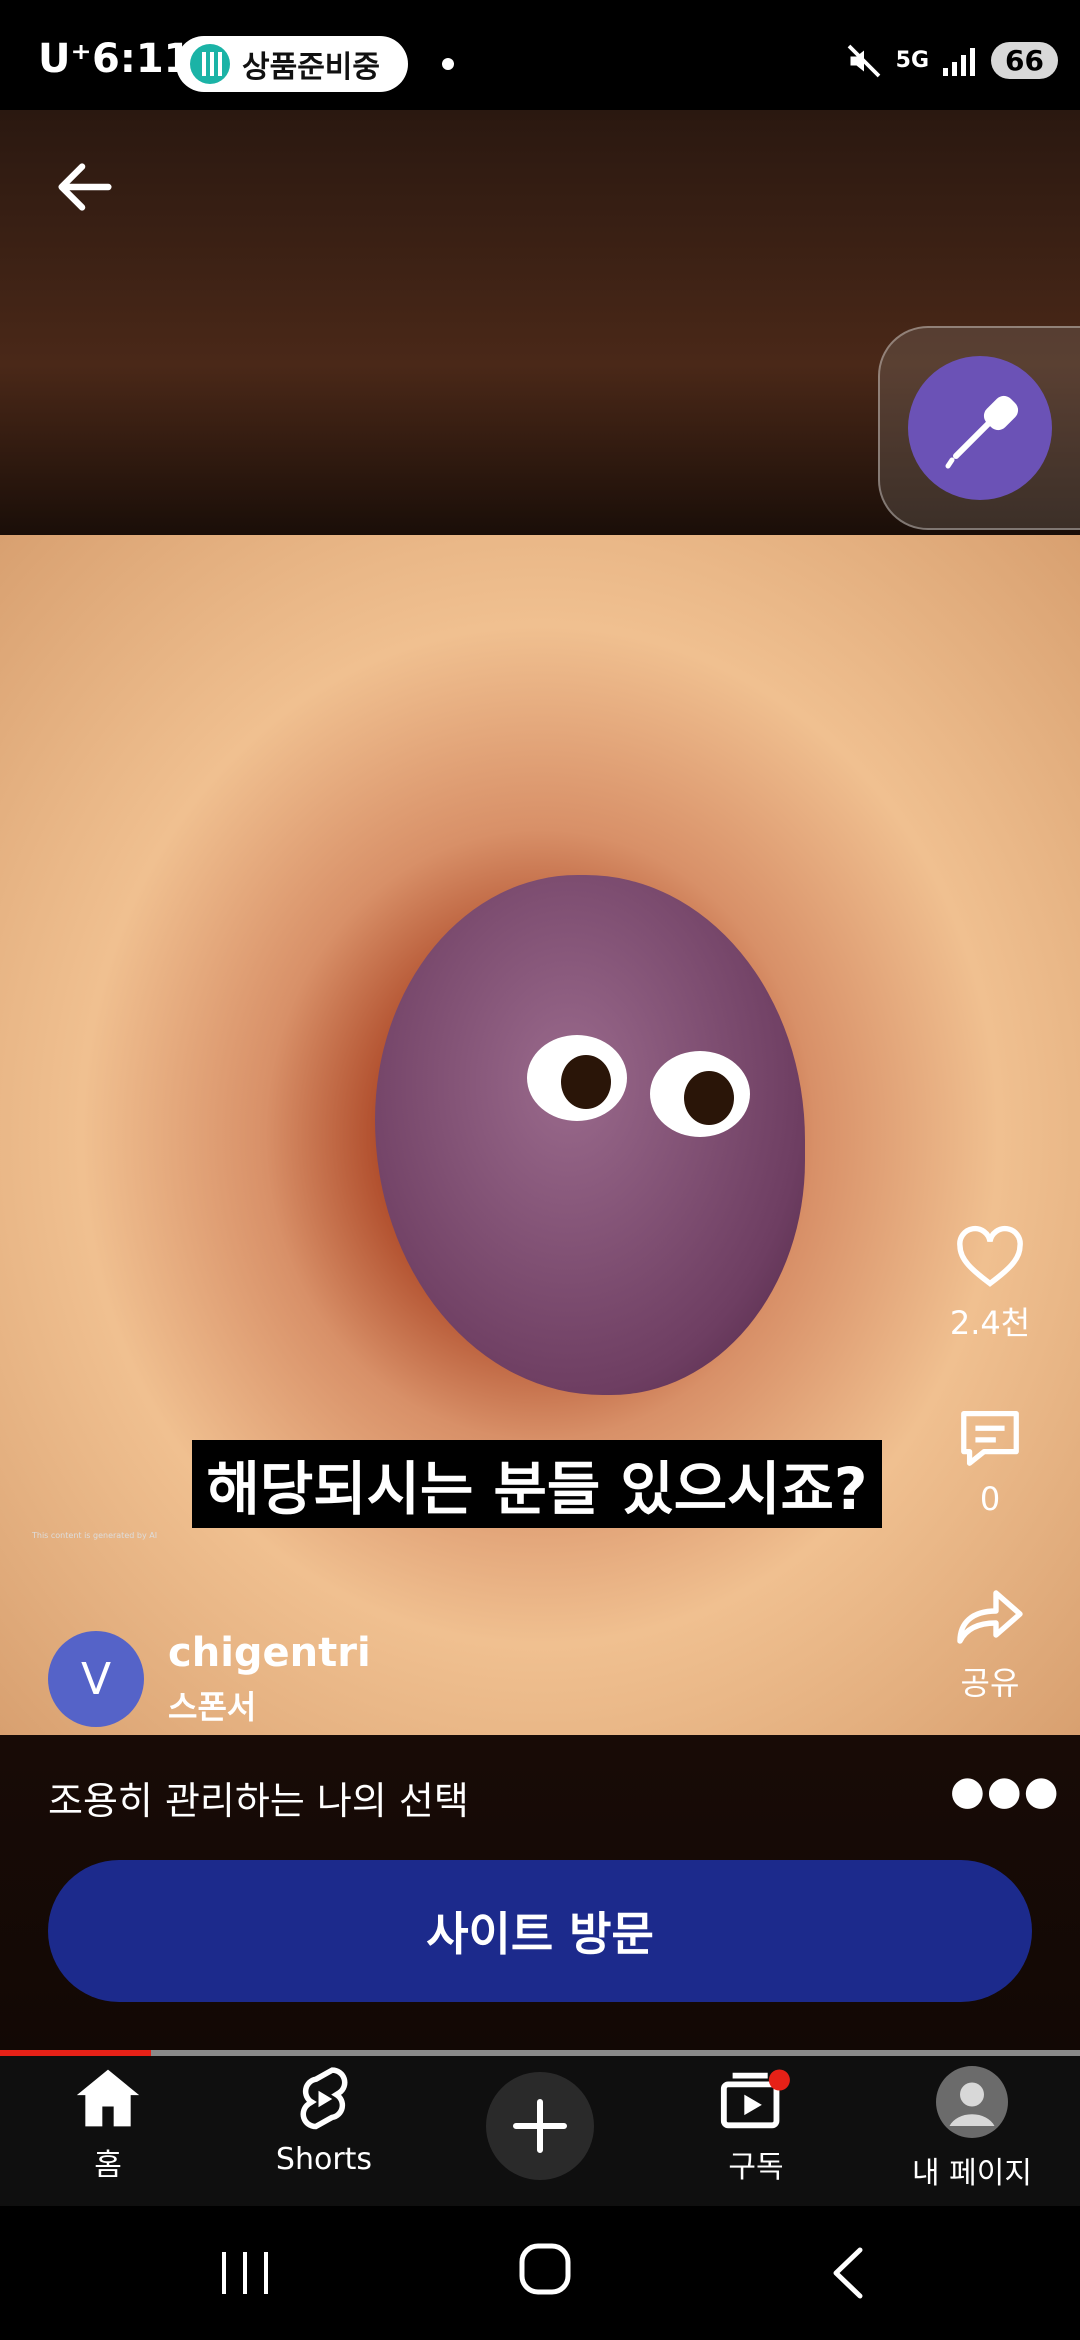 The image size is (1080, 2340). Describe the element at coordinates (700, 1094) in the screenshot. I see `character-eye-right` at that location.